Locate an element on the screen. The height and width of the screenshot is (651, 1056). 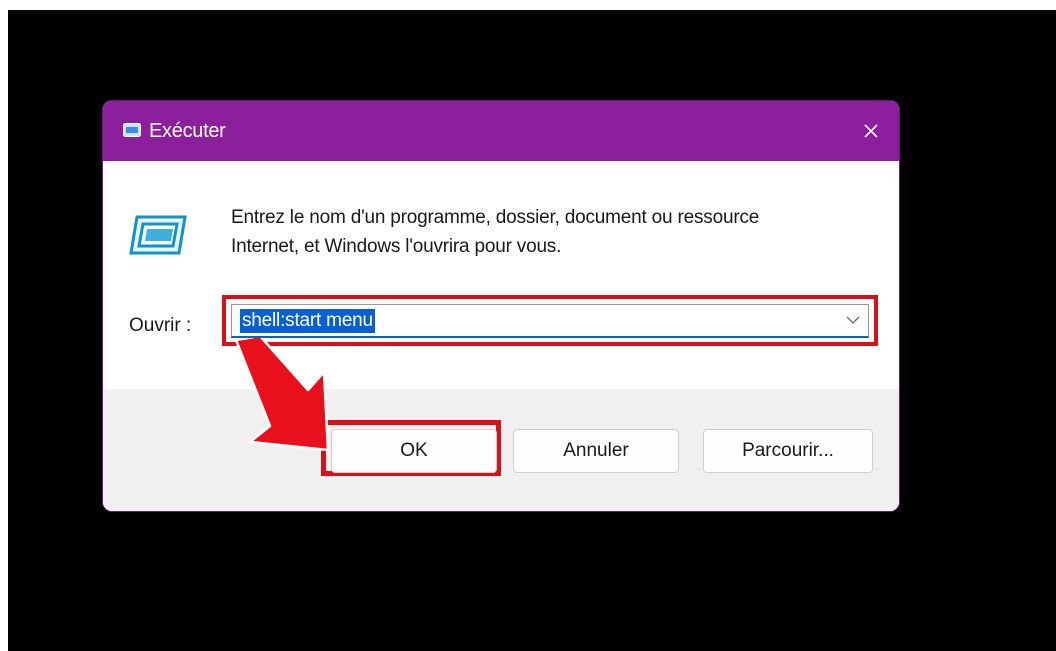
run-icon is located at coordinates (132, 130).